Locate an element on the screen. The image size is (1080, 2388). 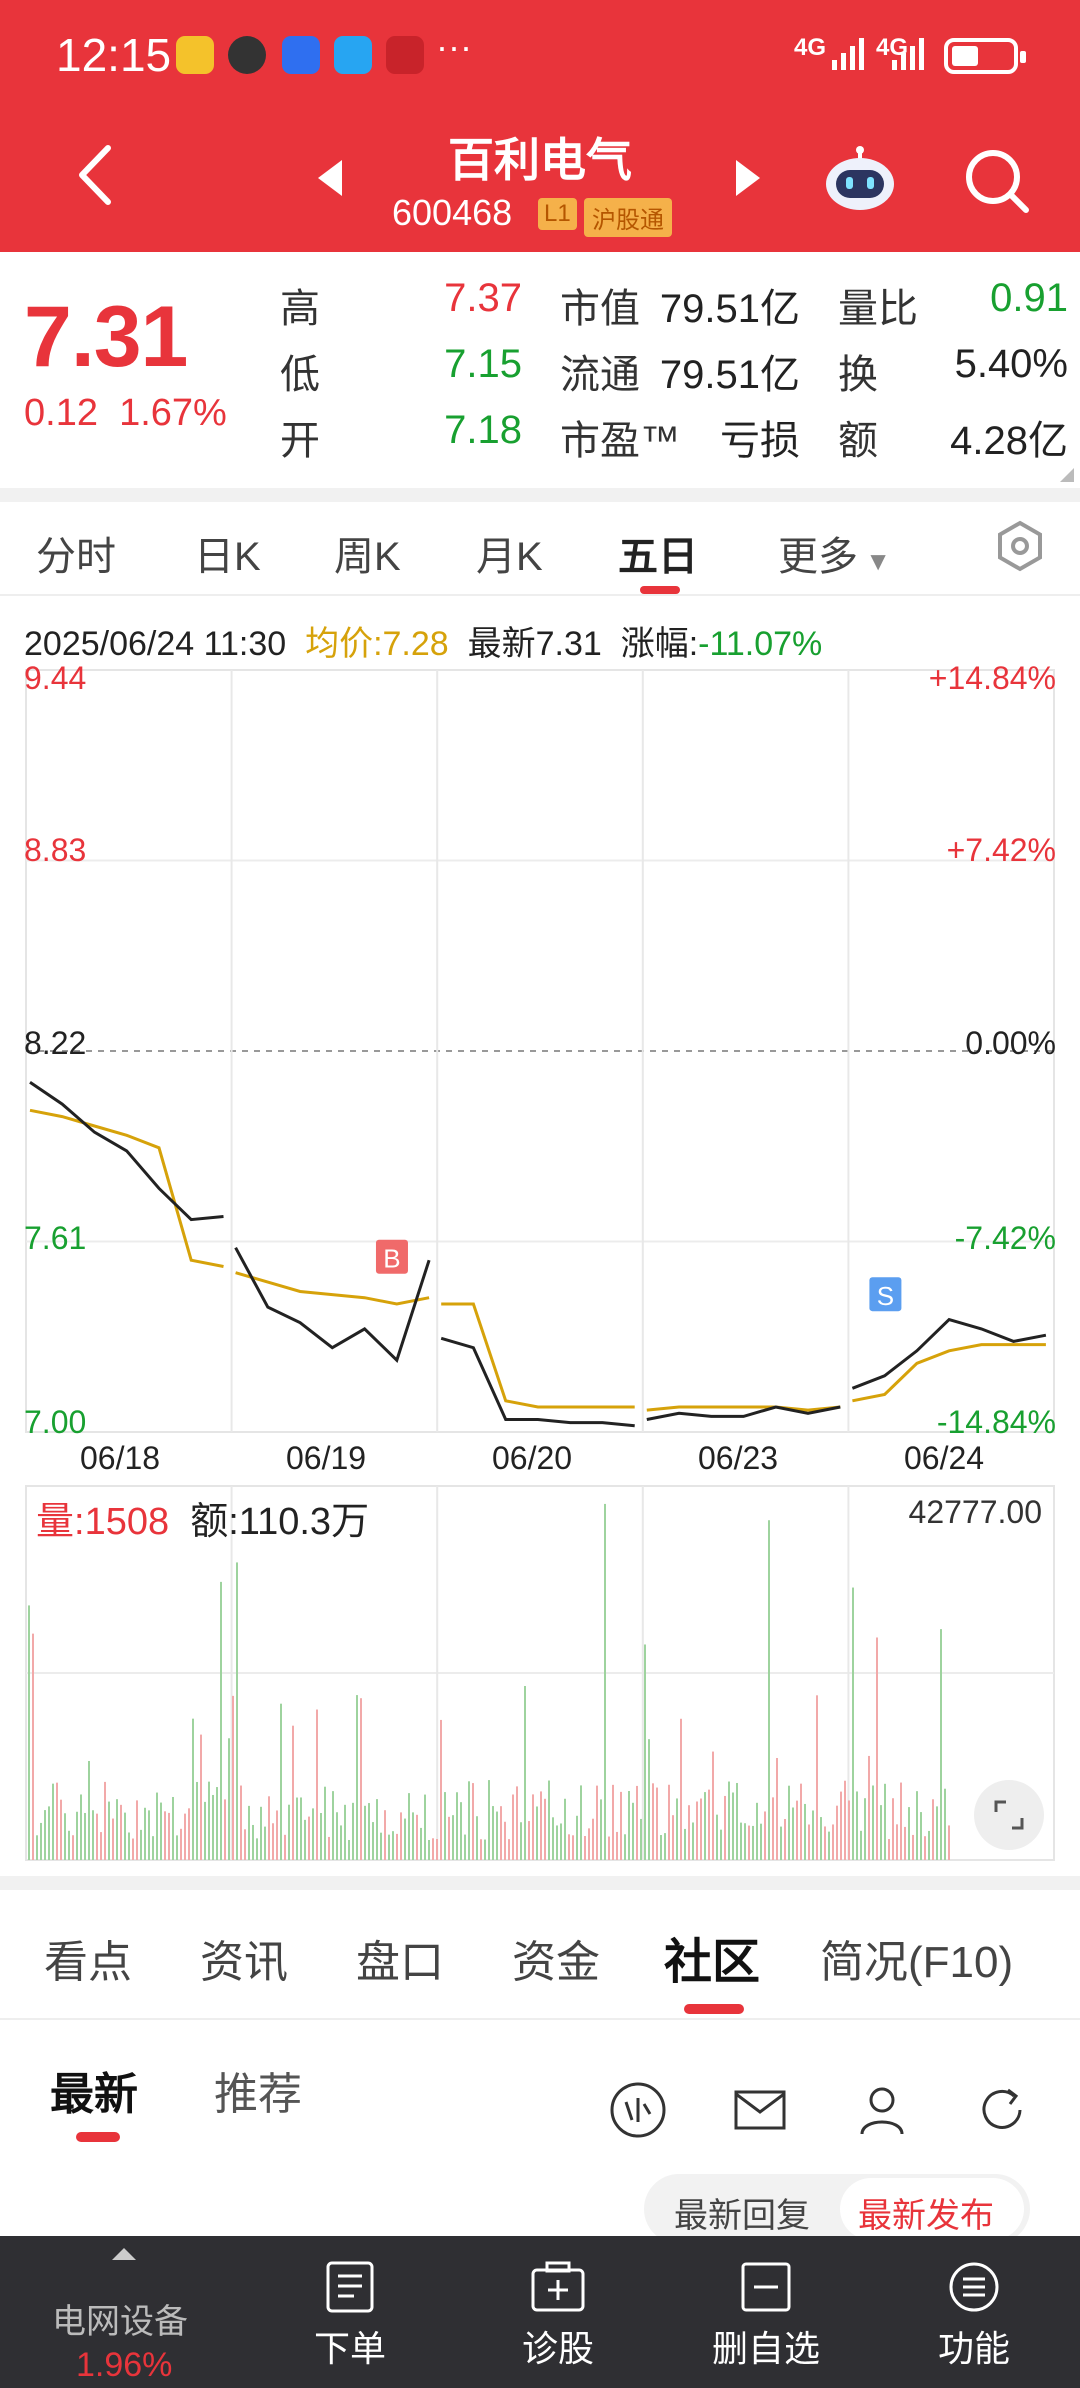
snowball-icon is located at coordinates (638, 2110).